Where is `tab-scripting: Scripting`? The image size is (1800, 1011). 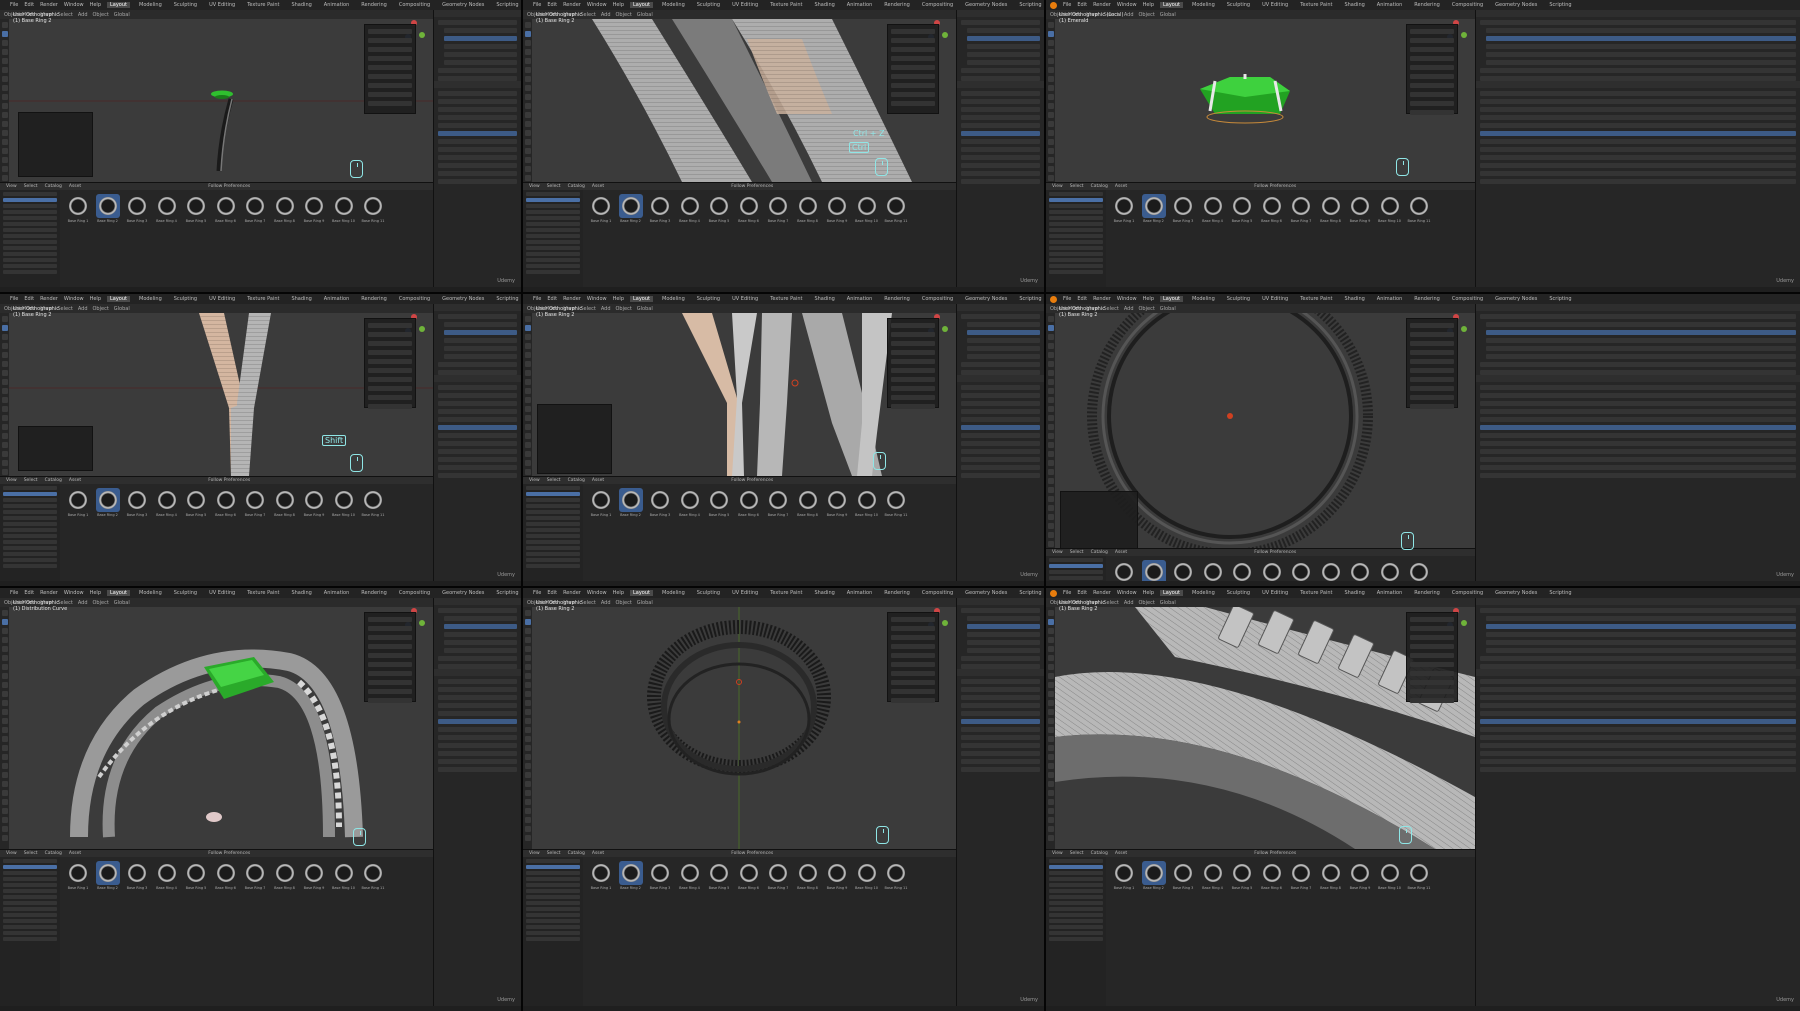
tab-scripting: Scripting is located at coordinates (1560, 299).